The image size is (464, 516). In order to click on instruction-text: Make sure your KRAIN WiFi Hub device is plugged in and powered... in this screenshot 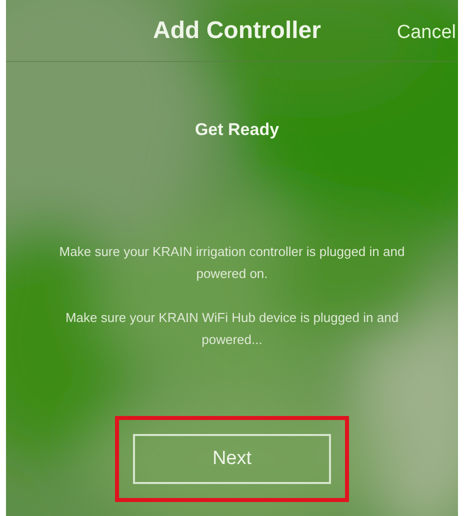, I will do `click(232, 328)`.